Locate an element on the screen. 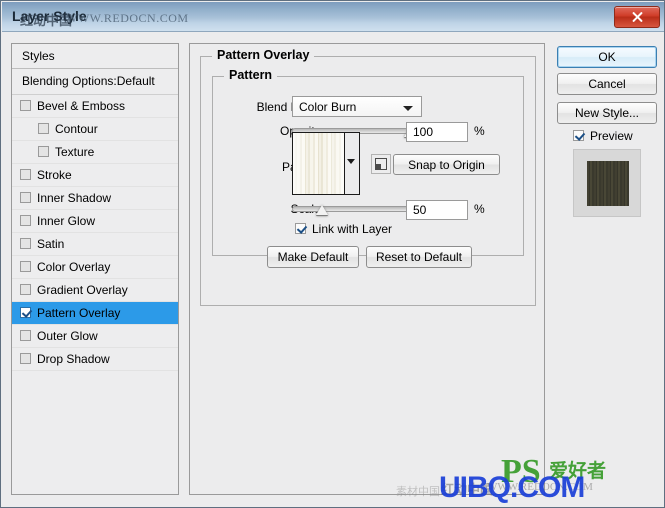  blend-mode-select: Color Burn is located at coordinates (357, 106).